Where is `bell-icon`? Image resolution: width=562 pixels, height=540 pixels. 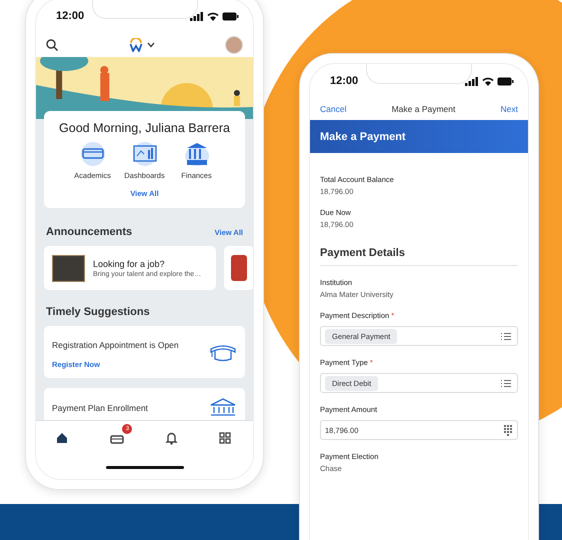
bell-icon is located at coordinates (171, 438).